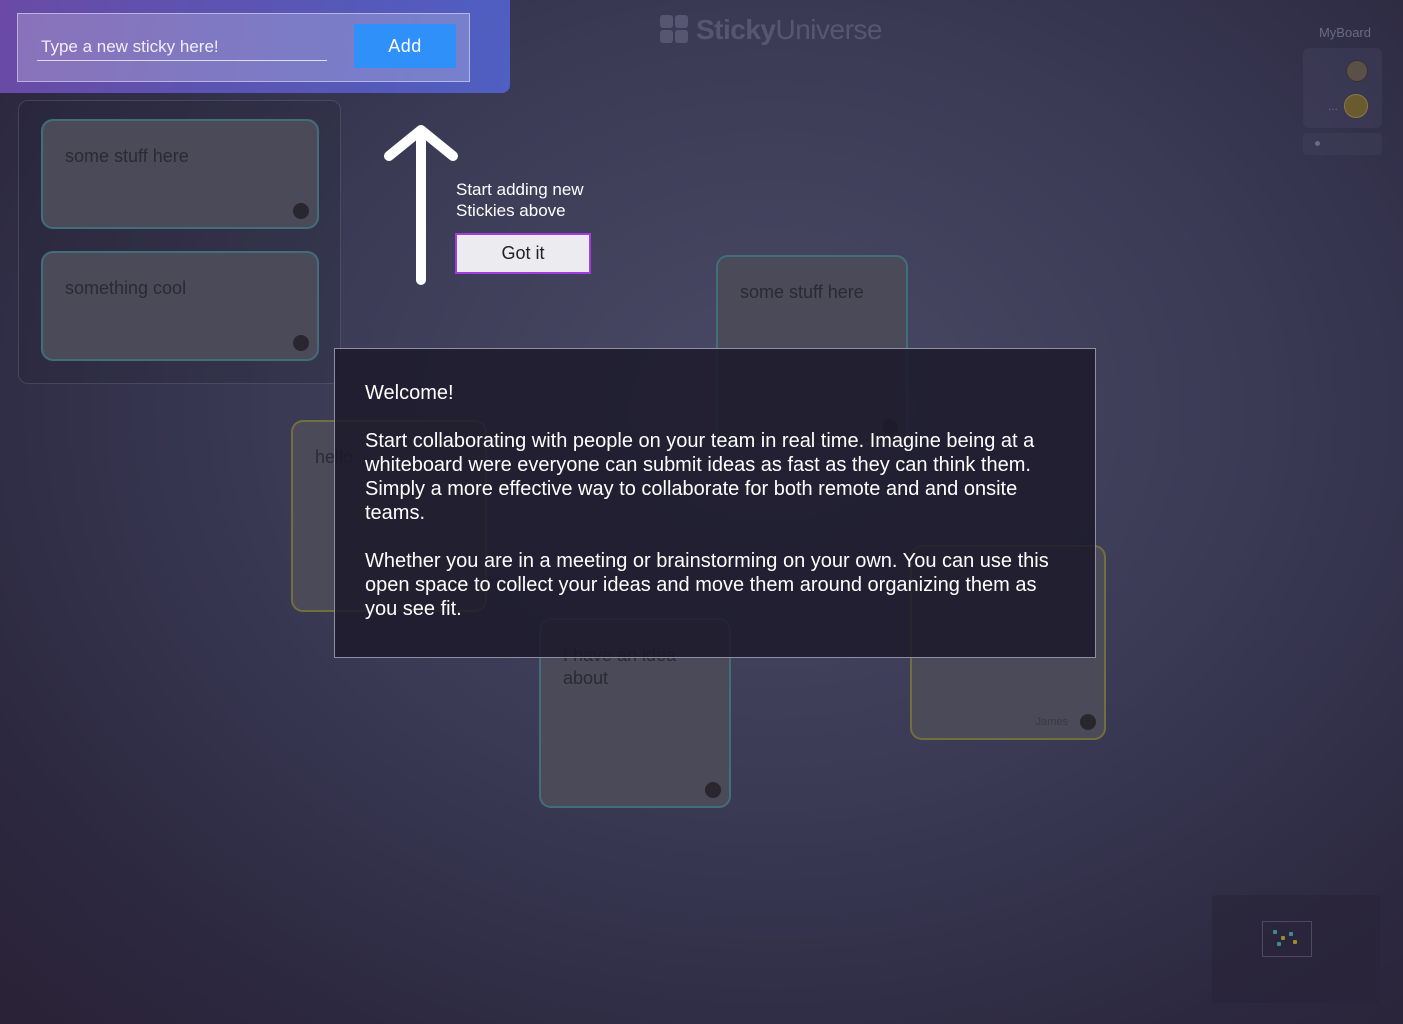 This screenshot has width=1403, height=1024. I want to click on board-name: MyBoard, so click(1345, 32).